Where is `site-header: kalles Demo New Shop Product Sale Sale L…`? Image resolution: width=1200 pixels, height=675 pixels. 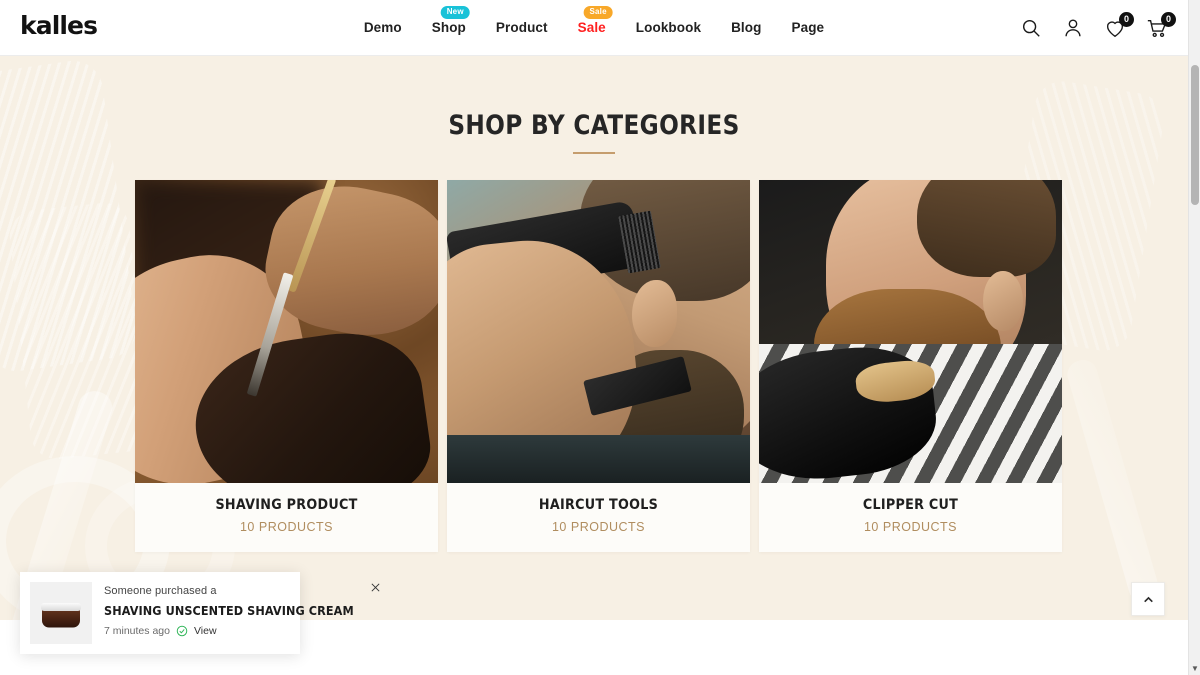
site-header: kalles Demo New Shop Product Sale Sale L… is located at coordinates (594, 28).